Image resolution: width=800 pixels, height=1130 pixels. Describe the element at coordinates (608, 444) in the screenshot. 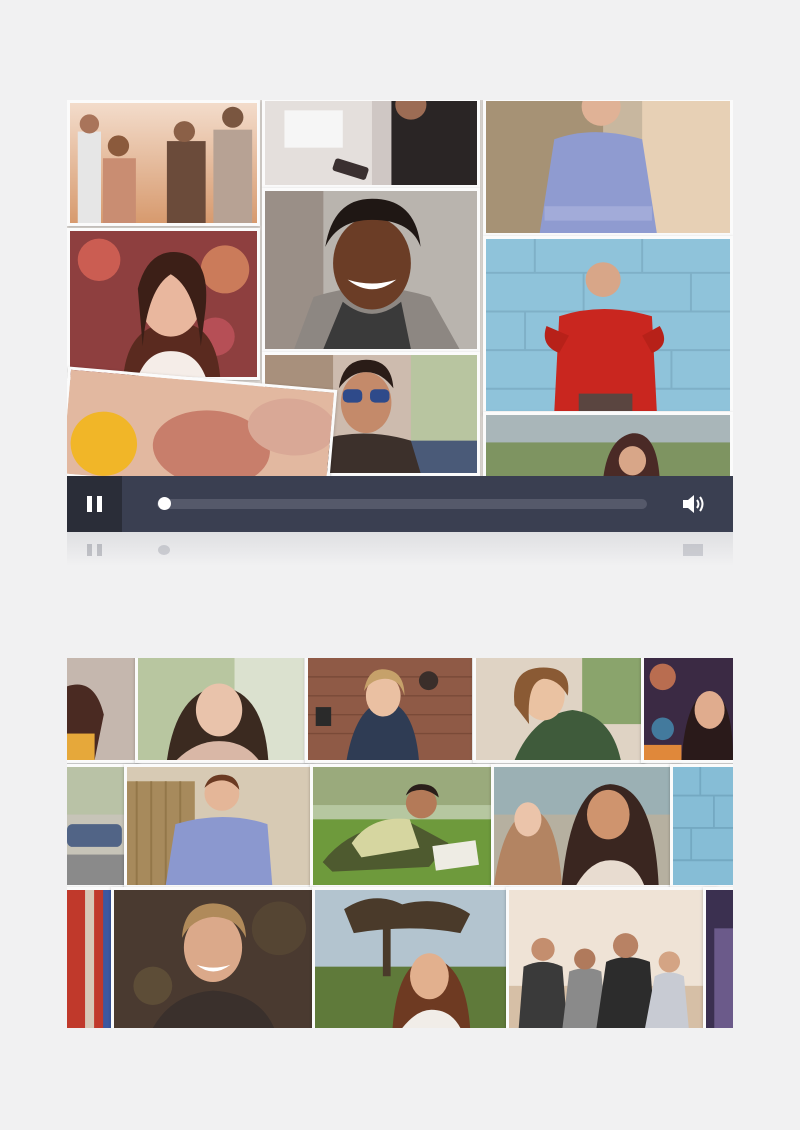

I see `photo-woman-field` at that location.